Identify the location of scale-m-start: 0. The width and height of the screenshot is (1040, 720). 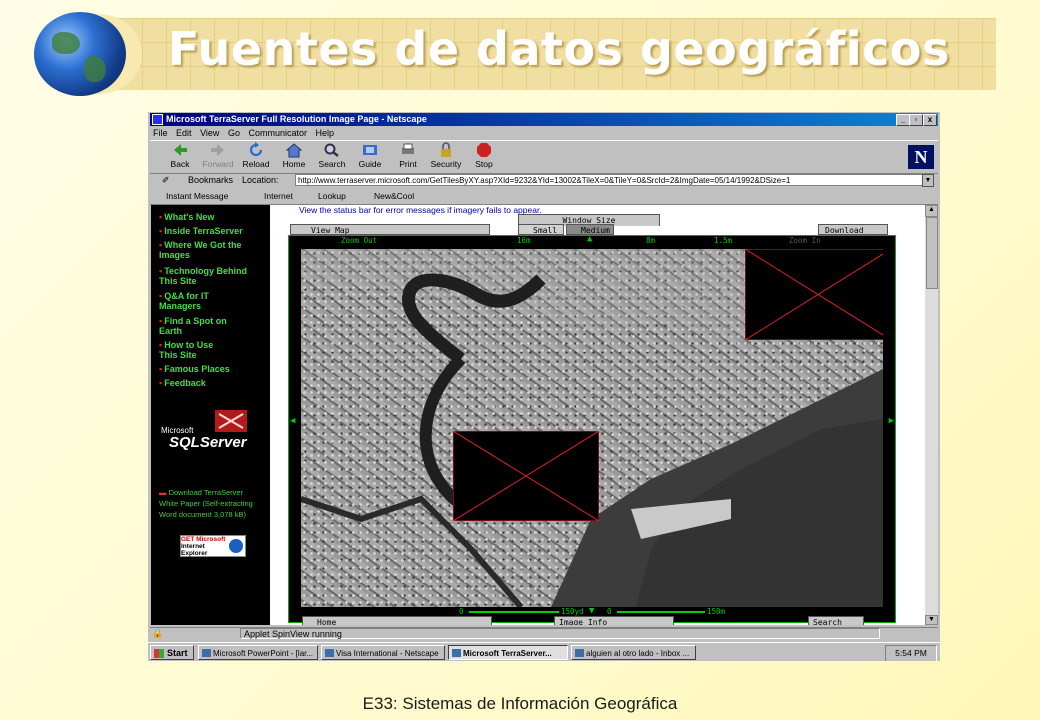
(609, 611).